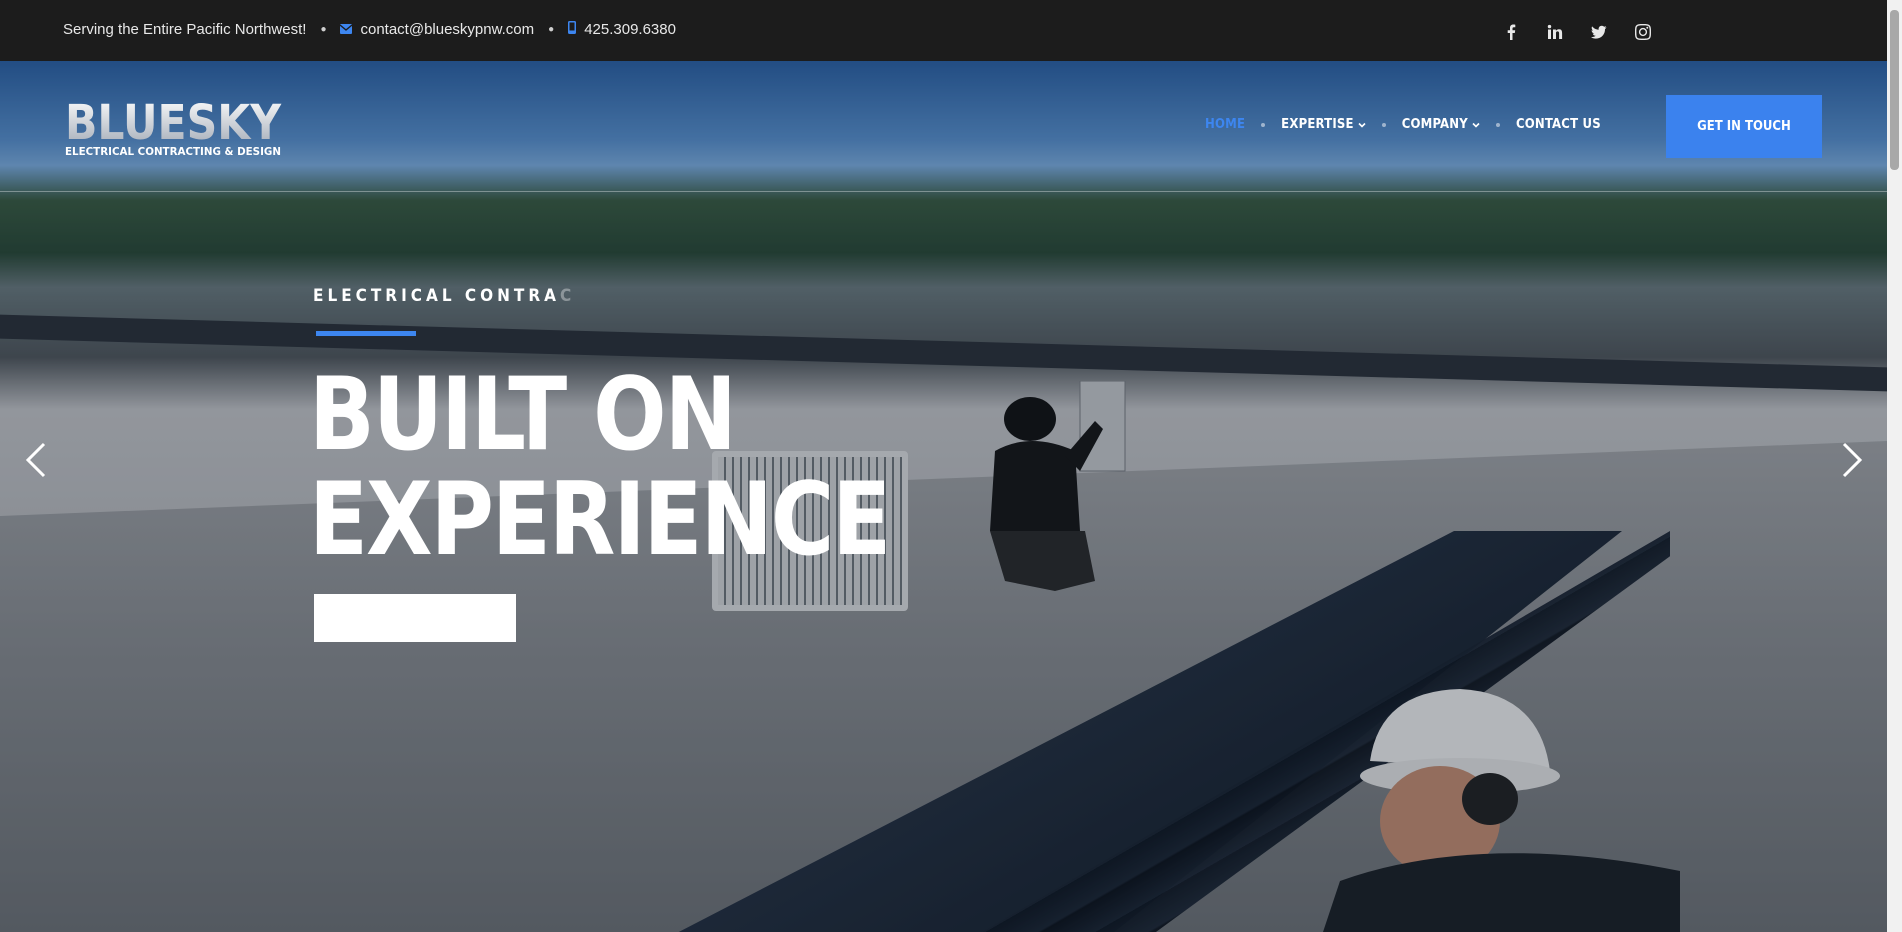 This screenshot has height=932, width=1902. What do you see at coordinates (1601, 34) in the screenshot?
I see `twitter-icon` at bounding box center [1601, 34].